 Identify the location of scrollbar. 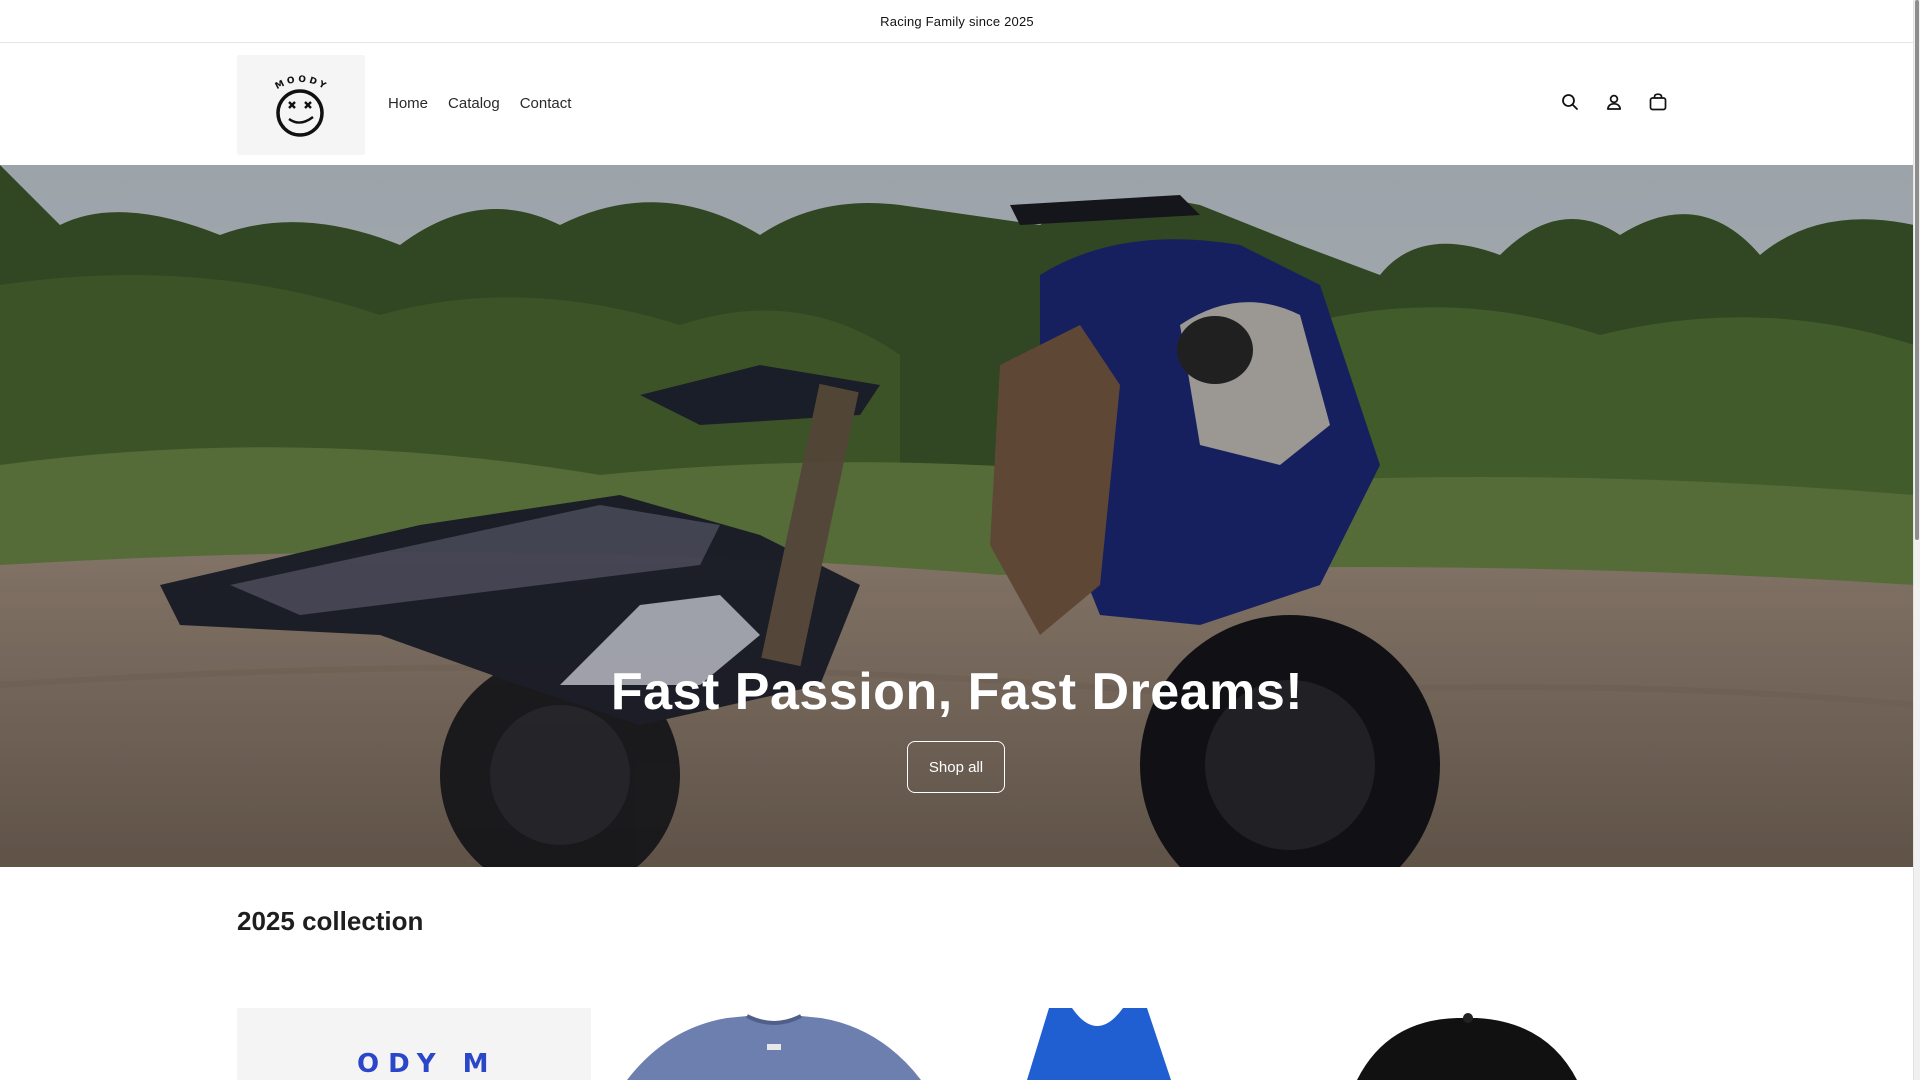
(1916, 540).